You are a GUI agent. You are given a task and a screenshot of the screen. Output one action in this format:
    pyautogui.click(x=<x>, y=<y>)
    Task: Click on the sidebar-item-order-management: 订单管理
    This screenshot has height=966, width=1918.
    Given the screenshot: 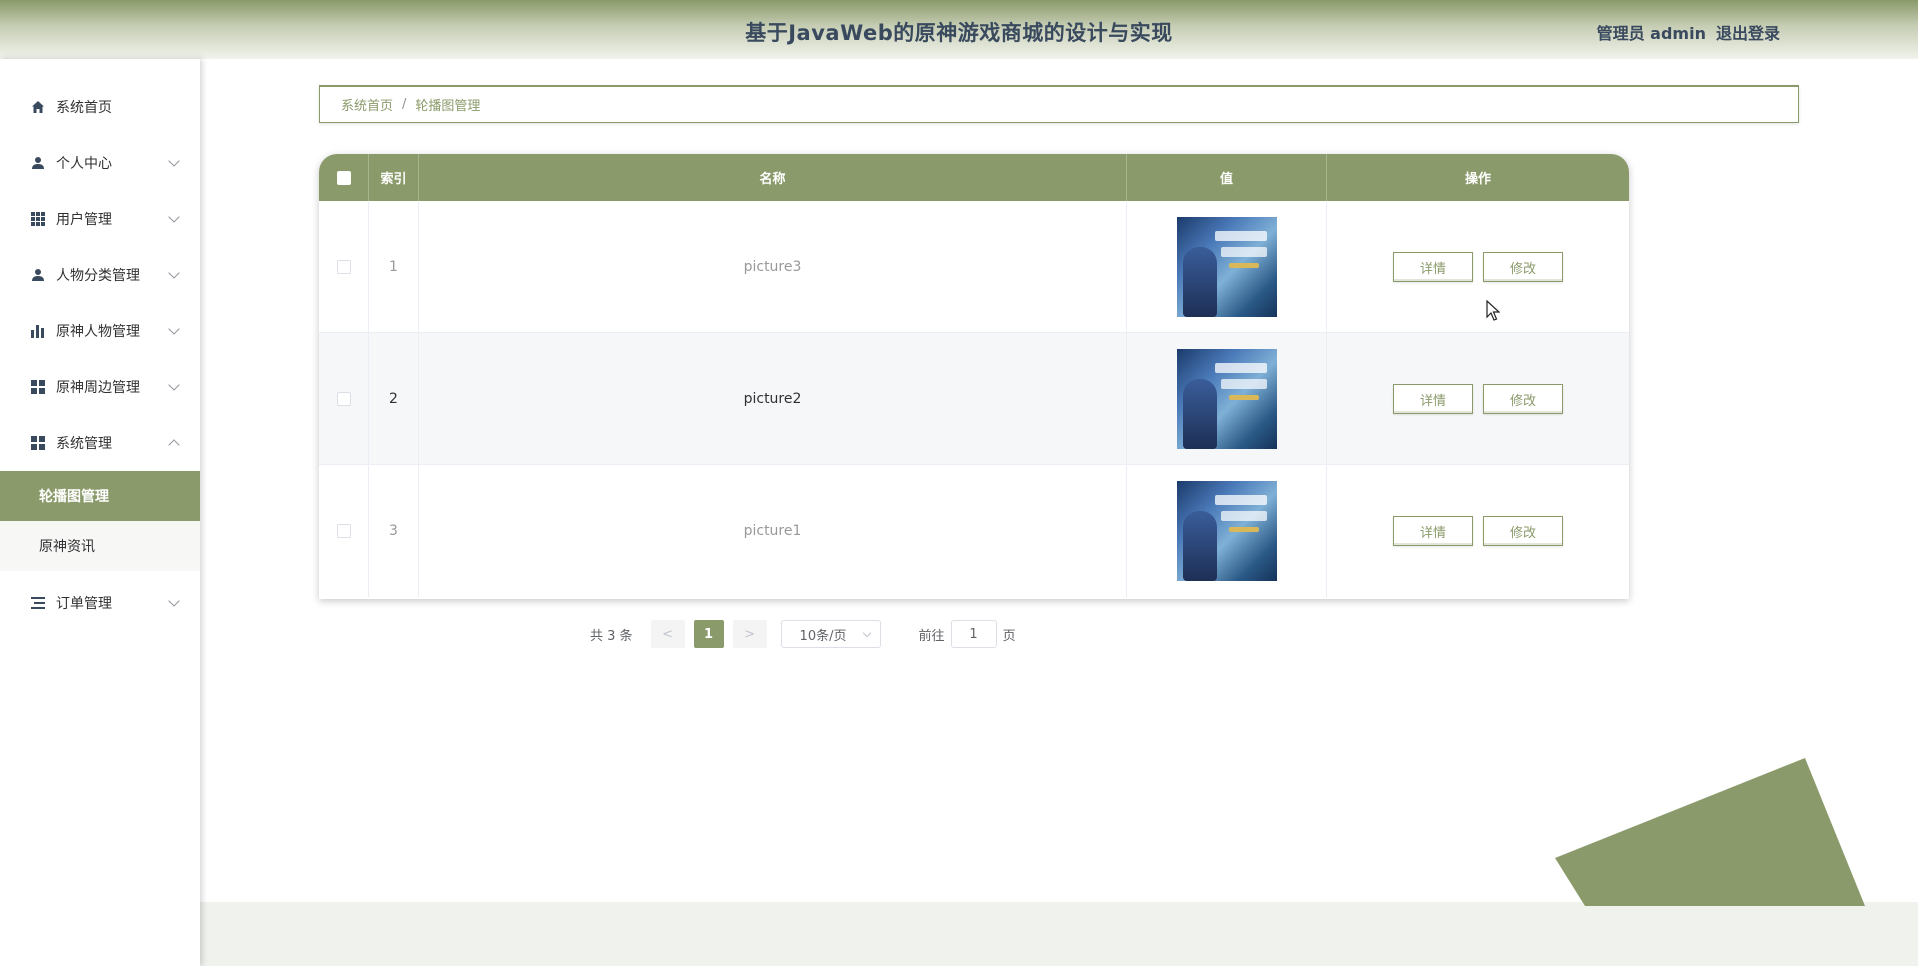 What is the action you would take?
    pyautogui.click(x=100, y=603)
    